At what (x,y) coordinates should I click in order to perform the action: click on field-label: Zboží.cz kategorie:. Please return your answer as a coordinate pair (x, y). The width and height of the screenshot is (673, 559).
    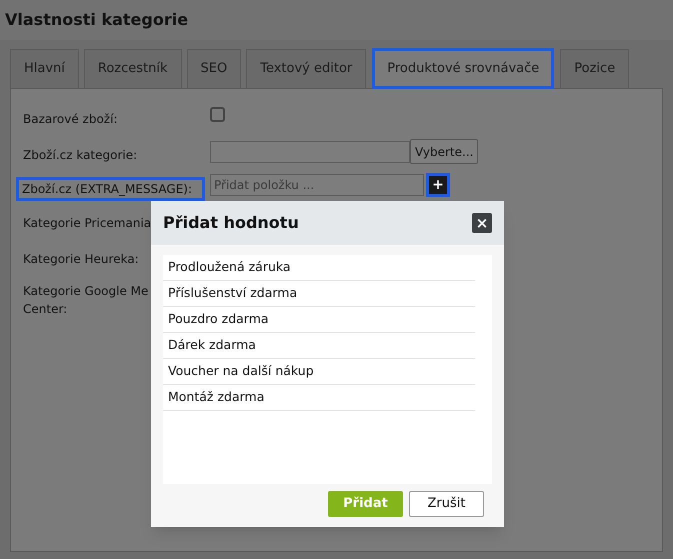
    Looking at the image, I should click on (80, 155).